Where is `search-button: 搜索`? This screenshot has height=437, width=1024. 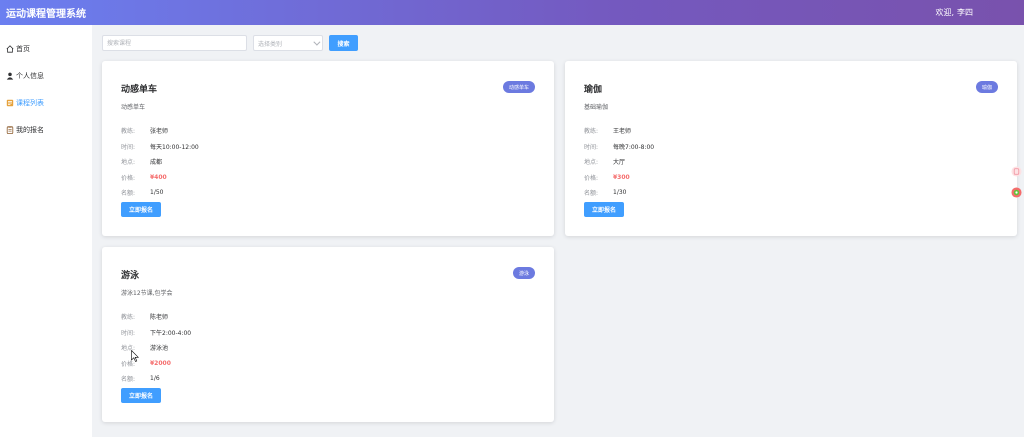 search-button: 搜索 is located at coordinates (343, 43).